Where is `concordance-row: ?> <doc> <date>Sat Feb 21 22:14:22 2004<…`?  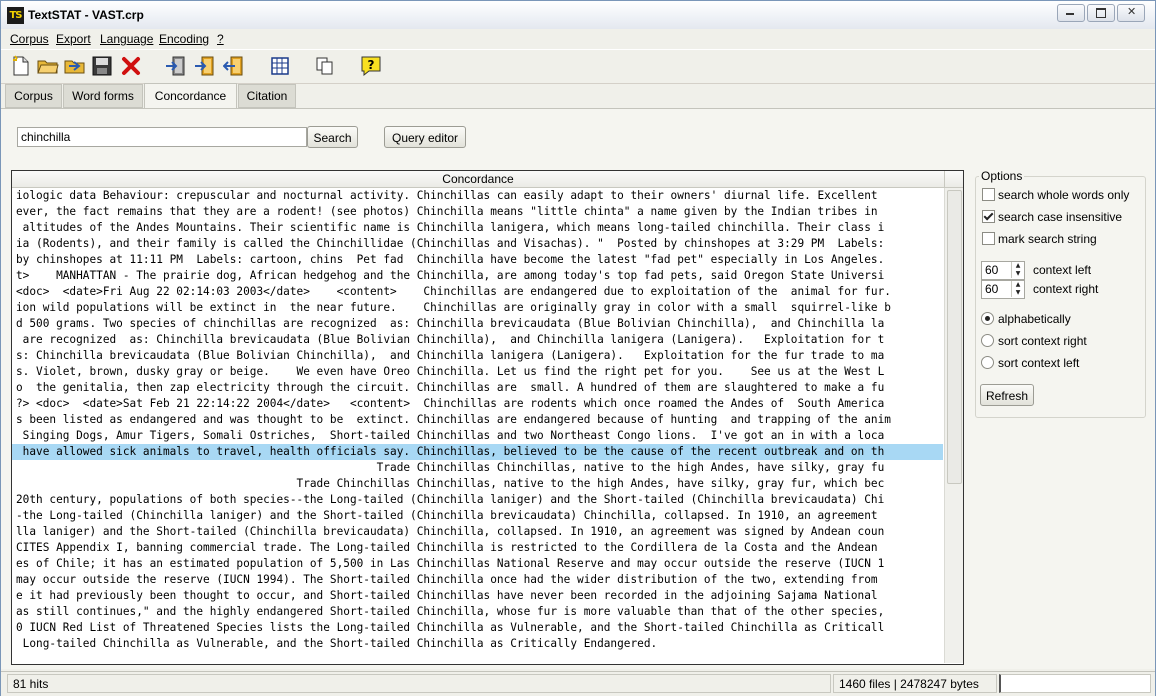
concordance-row: ?> <doc> <date>Sat Feb 21 22:14:22 2004<… is located at coordinates (477, 404).